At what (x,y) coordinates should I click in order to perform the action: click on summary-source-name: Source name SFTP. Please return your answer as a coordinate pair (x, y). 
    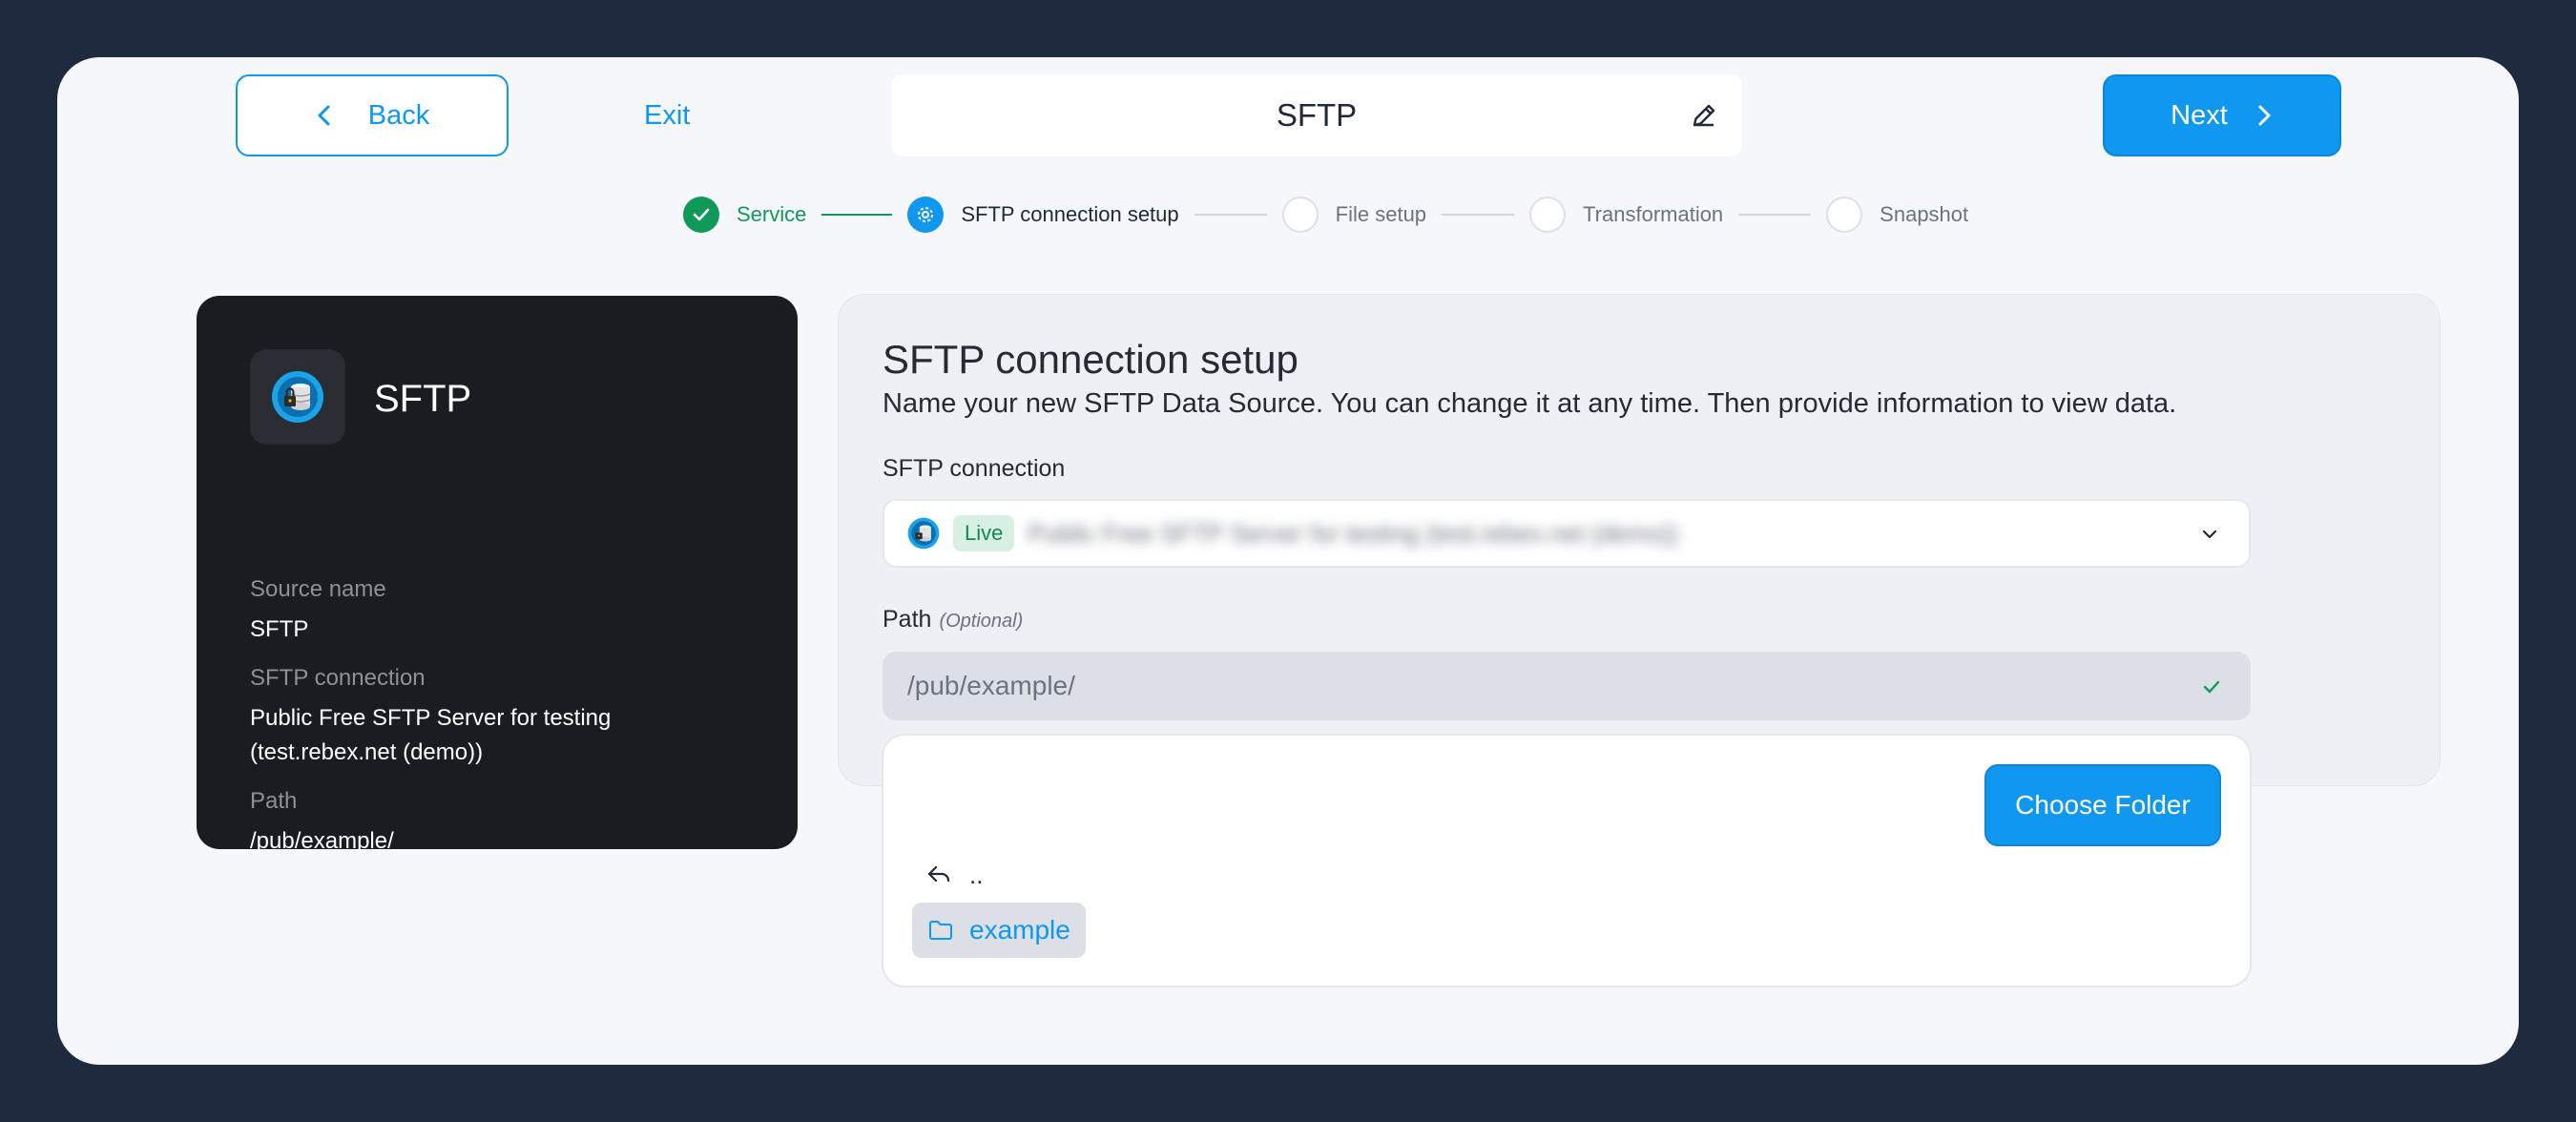
    Looking at the image, I should click on (469, 611).